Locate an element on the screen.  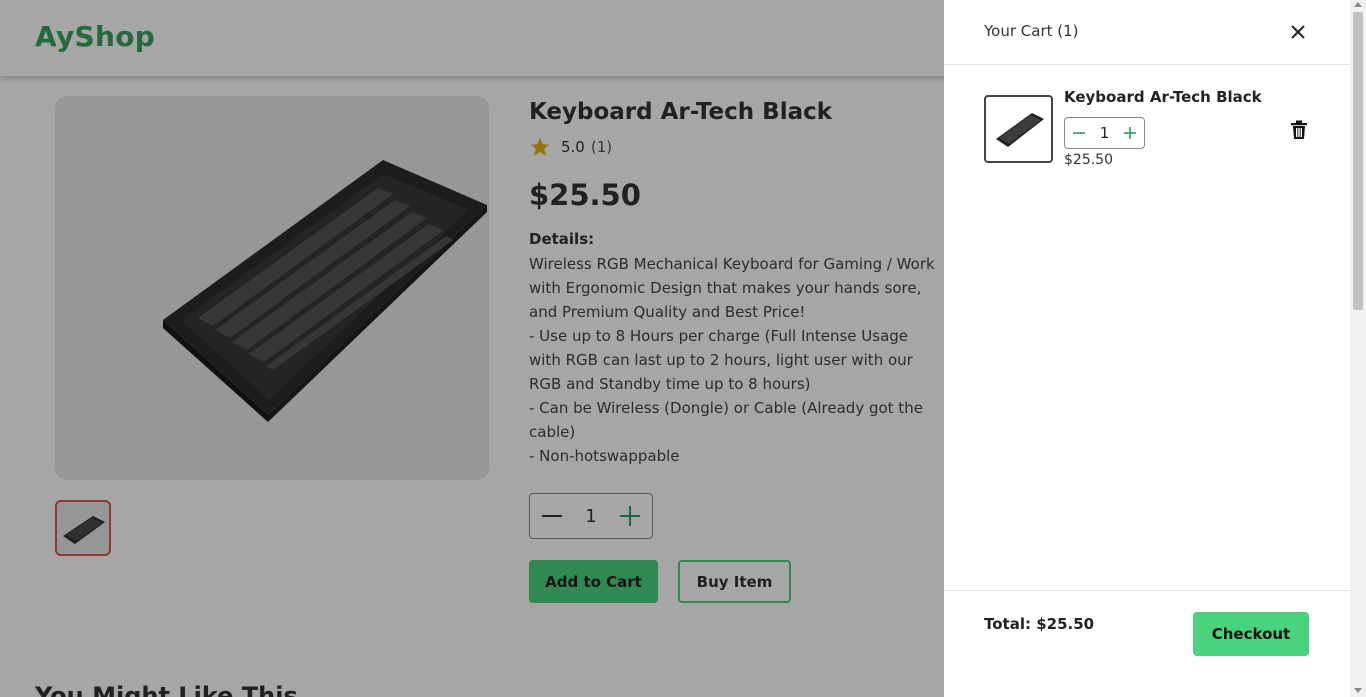
cart-item-quantity-stepper: 1 is located at coordinates (1104, 133).